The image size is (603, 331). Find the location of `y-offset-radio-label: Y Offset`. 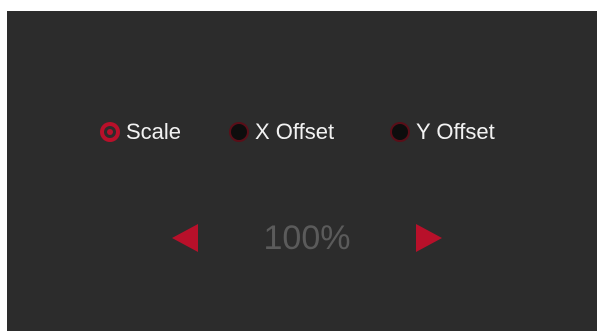

y-offset-radio-label: Y Offset is located at coordinates (455, 131).